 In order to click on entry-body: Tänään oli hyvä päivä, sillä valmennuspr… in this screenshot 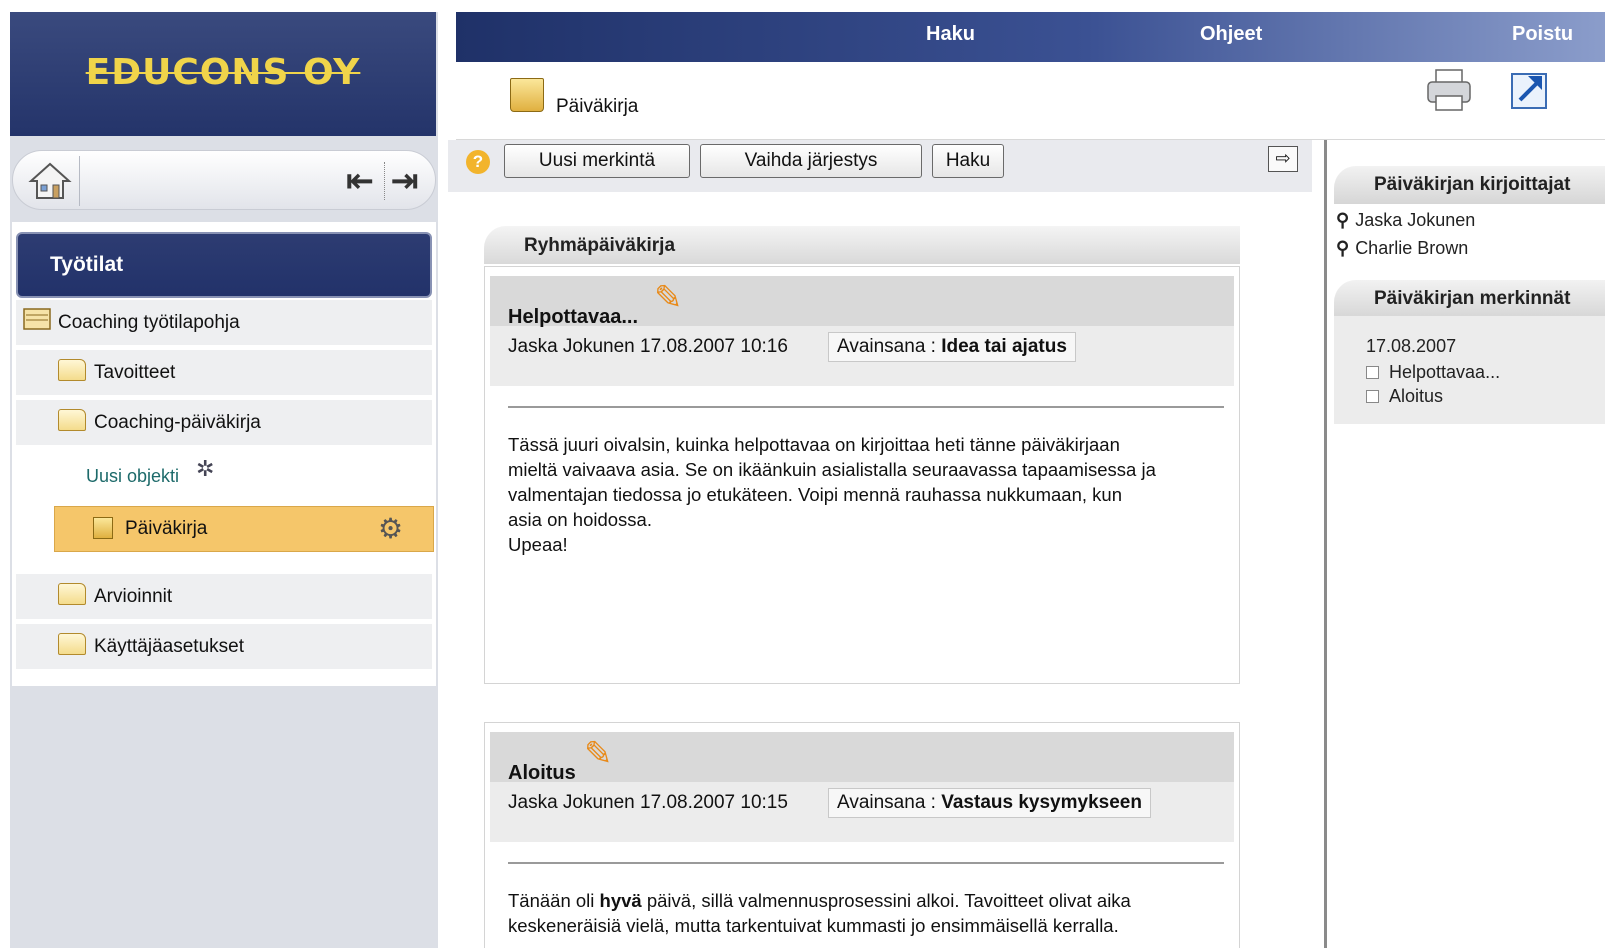, I will do `click(866, 913)`.